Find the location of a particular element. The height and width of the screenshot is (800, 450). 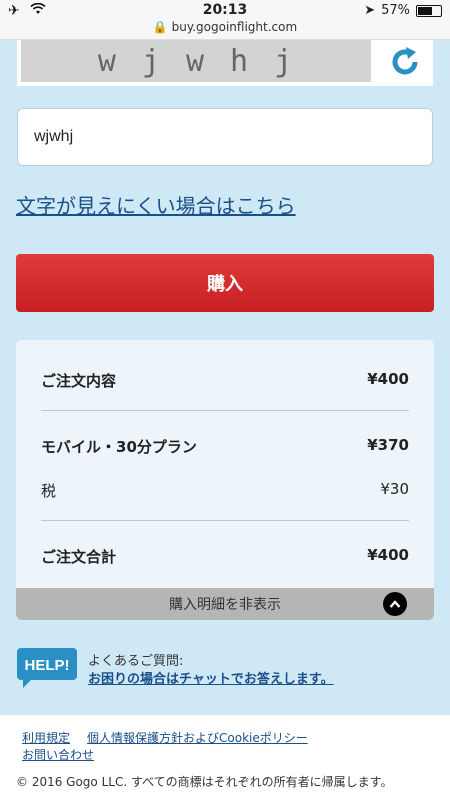

help-icon: HELP! is located at coordinates (47, 668).